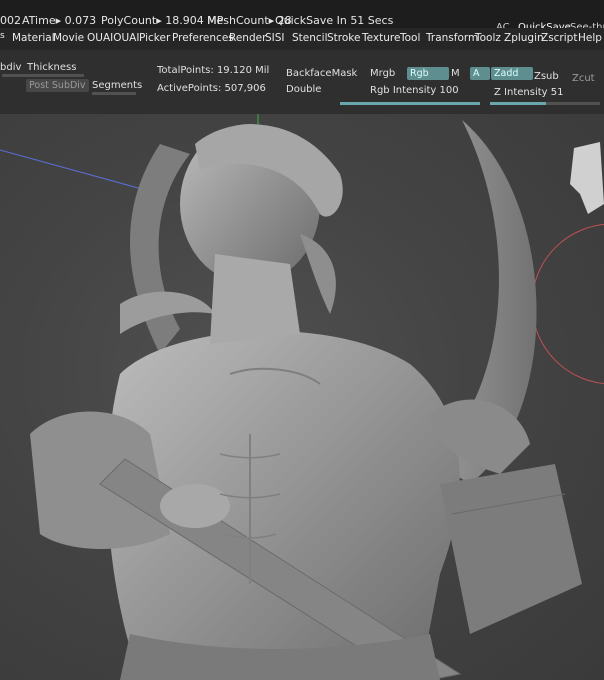 The height and width of the screenshot is (680, 604). Describe the element at coordinates (117, 85) in the screenshot. I see `segments-label: Segments` at that location.